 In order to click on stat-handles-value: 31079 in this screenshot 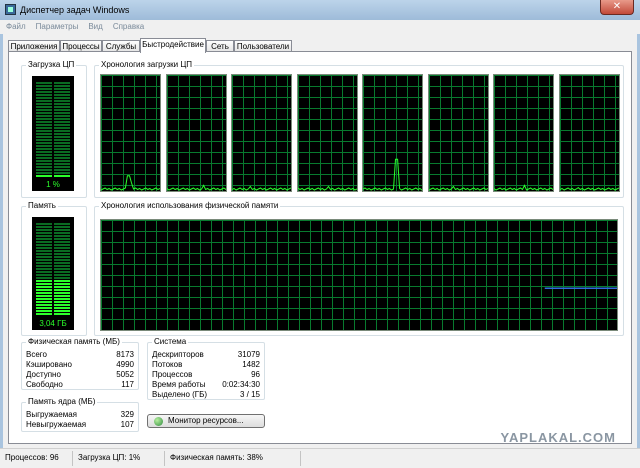, I will do `click(248, 354)`.